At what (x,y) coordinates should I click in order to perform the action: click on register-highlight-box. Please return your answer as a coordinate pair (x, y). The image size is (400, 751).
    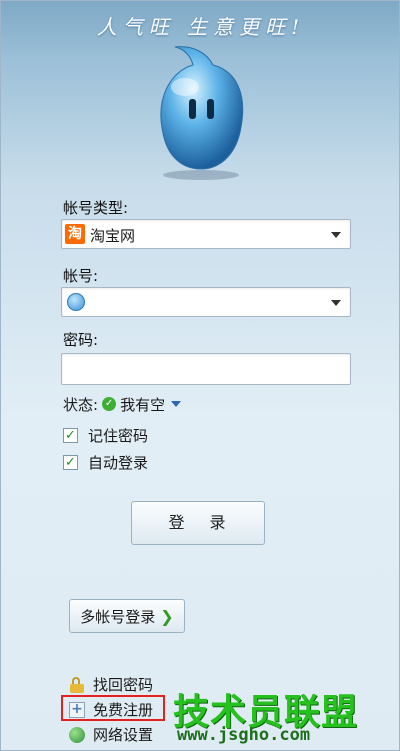
    Looking at the image, I should click on (113, 708).